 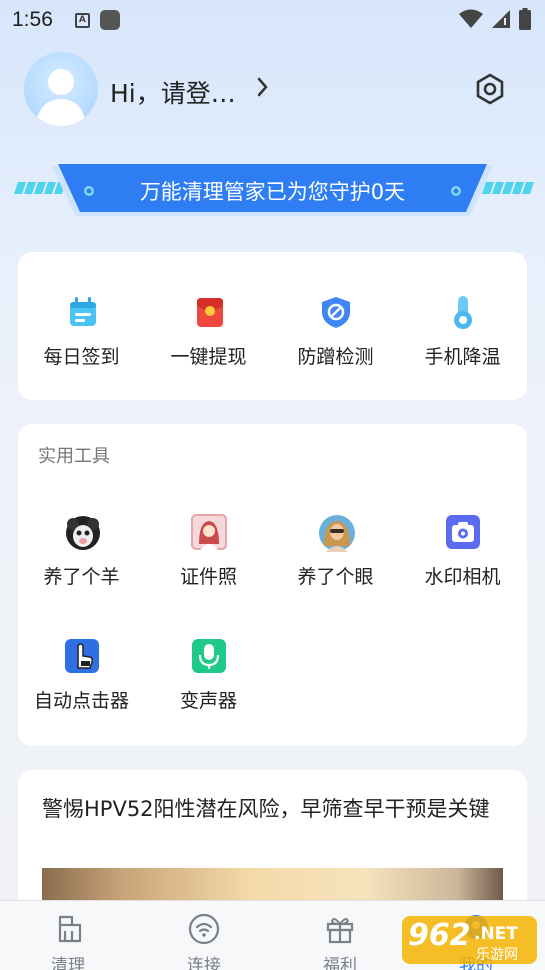 What do you see at coordinates (209, 656) in the screenshot?
I see `microphone-icon` at bounding box center [209, 656].